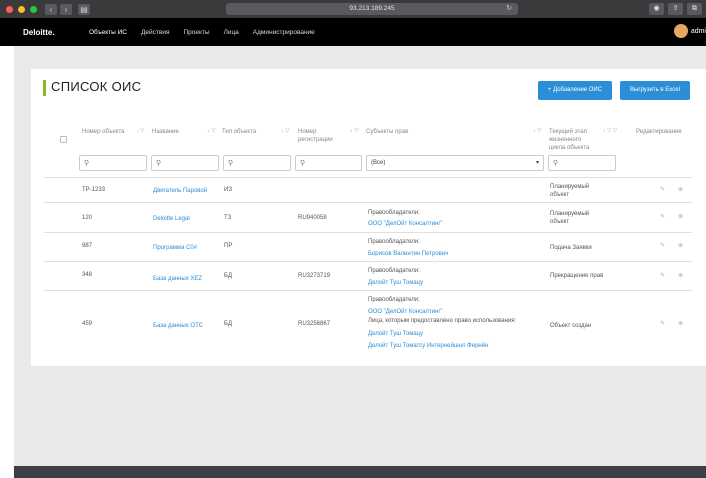  I want to click on column-header-type: Тип объекта, so click(239, 132).